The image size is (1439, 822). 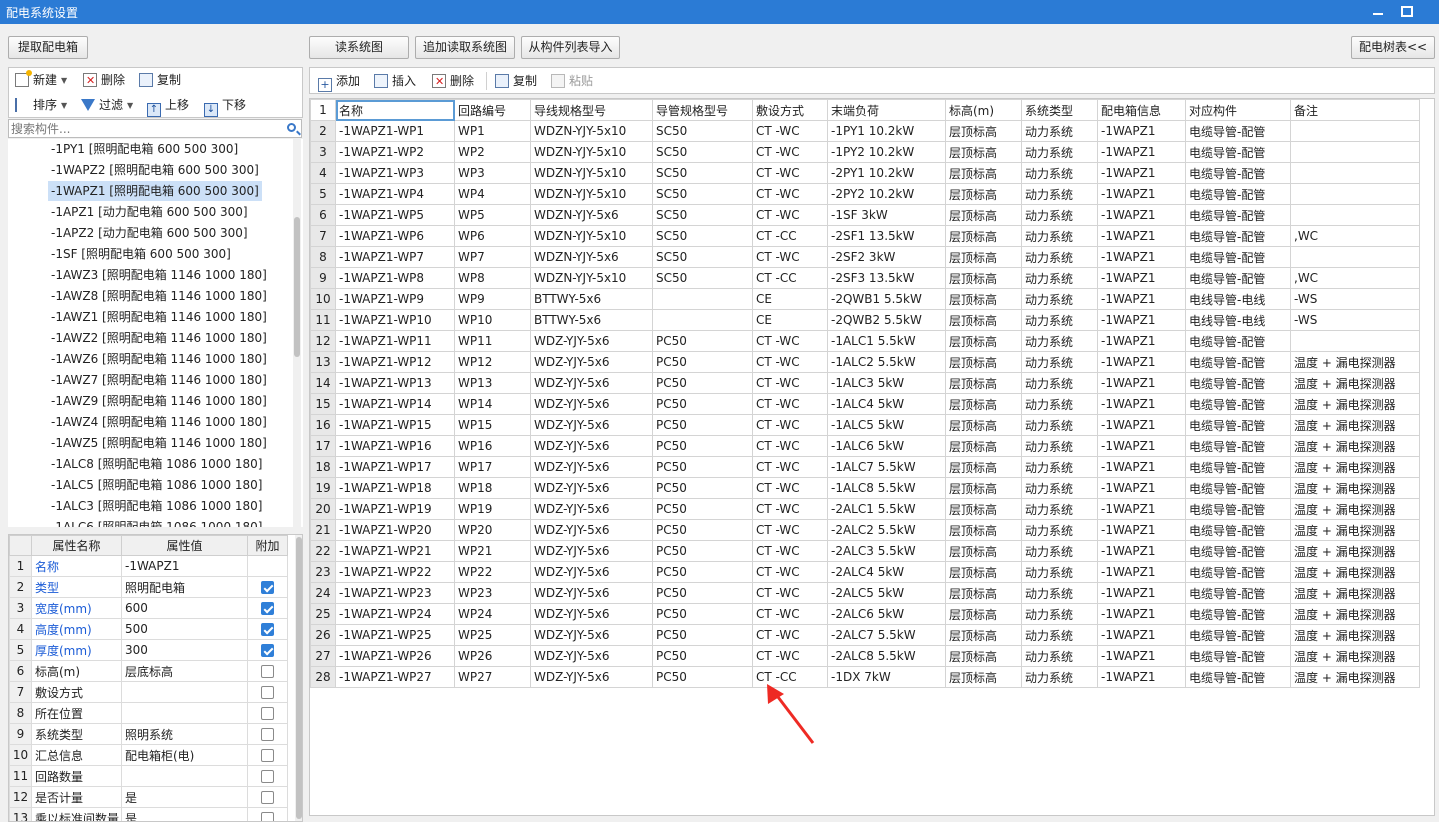 What do you see at coordinates (267, 713) in the screenshot?
I see `prop-extra-checkbox` at bounding box center [267, 713].